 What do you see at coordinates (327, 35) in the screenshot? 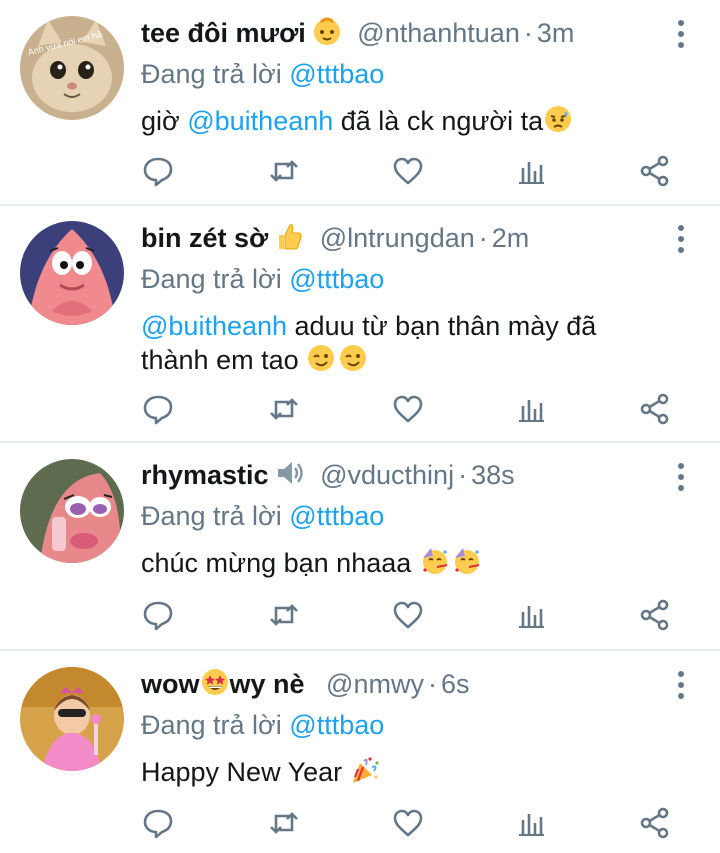
I see `baby-emoji-icon` at bounding box center [327, 35].